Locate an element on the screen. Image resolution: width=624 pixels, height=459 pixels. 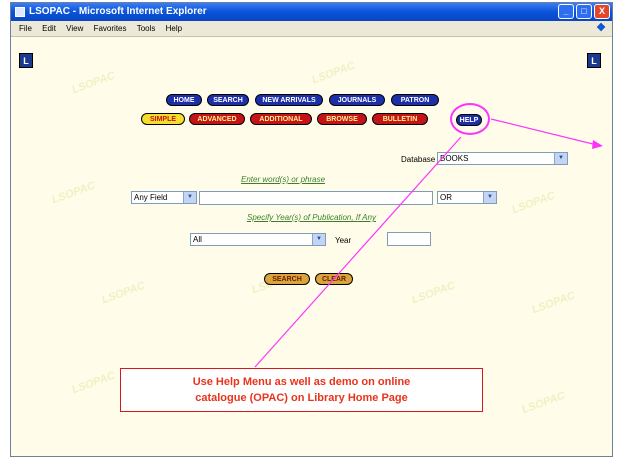
menu-view: View is located at coordinates (74, 28).